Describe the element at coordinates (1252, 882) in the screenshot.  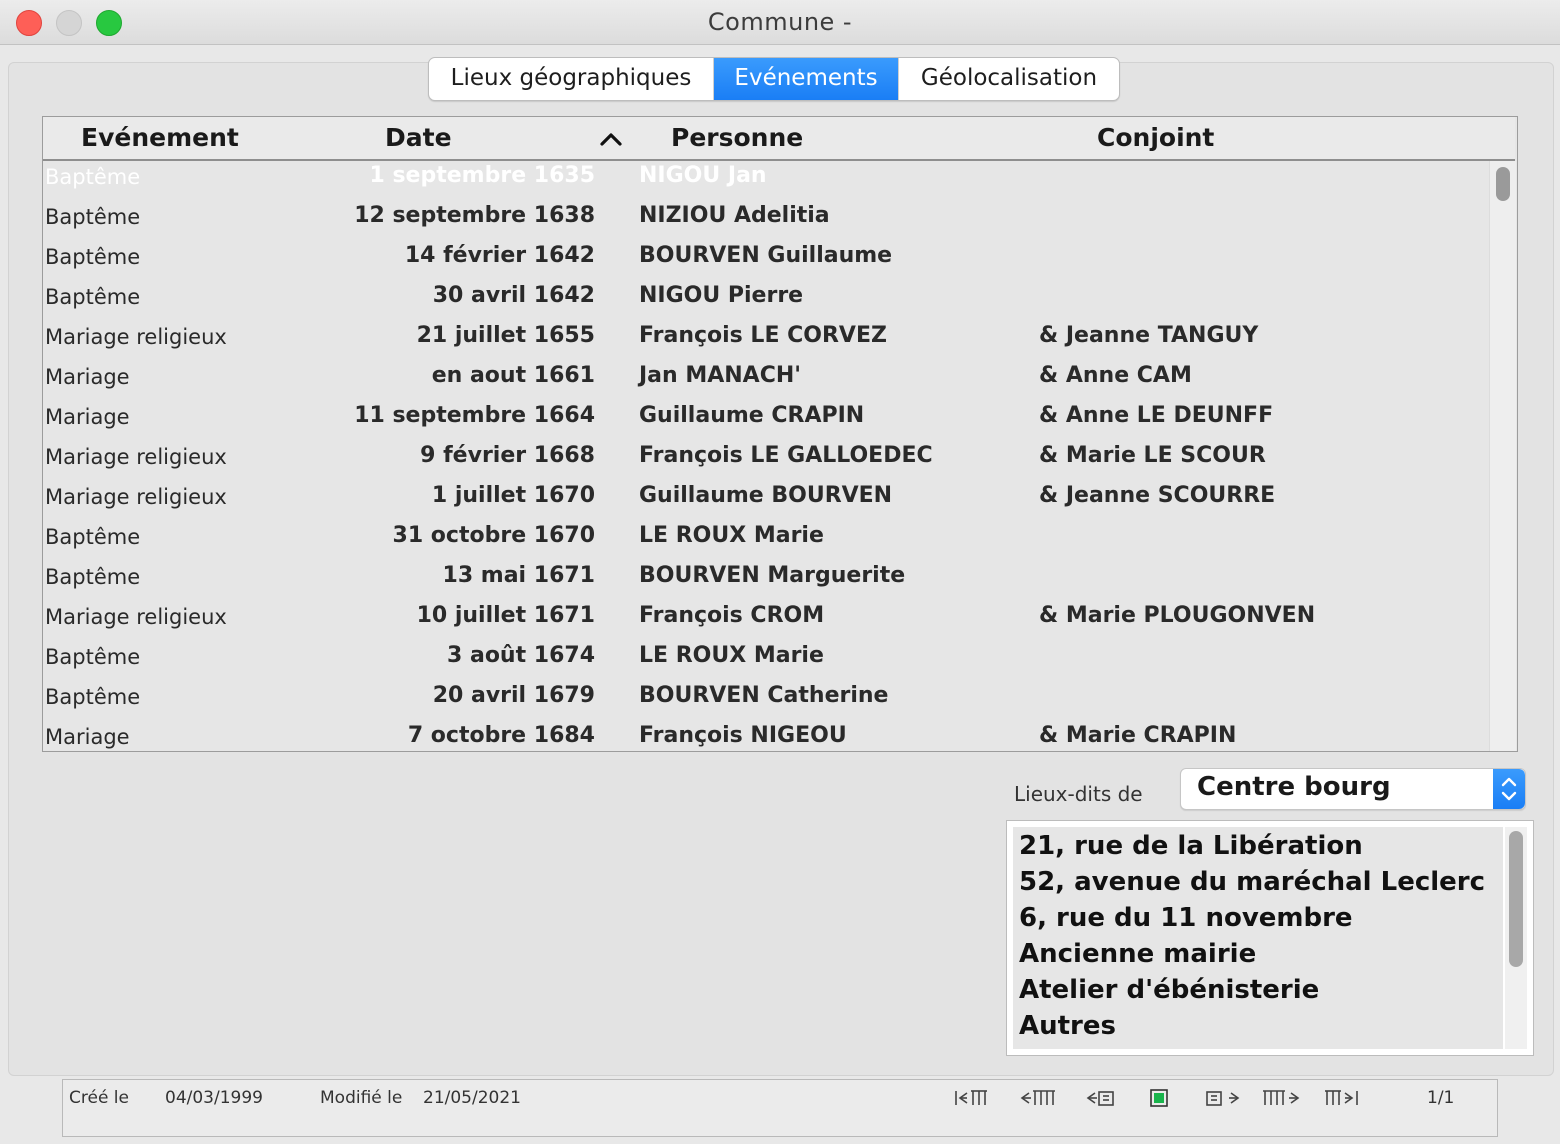
I see `lieux-dits-item: 52, avenue du maréchal Leclerc` at that location.